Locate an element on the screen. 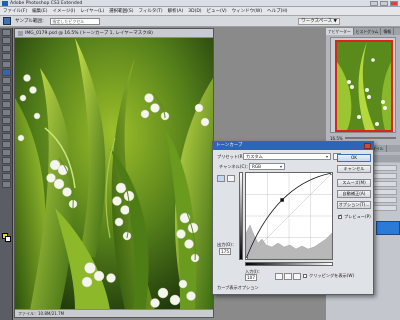 This screenshot has height=320, width=400. background-color-swatch is located at coordinates (8, 239).